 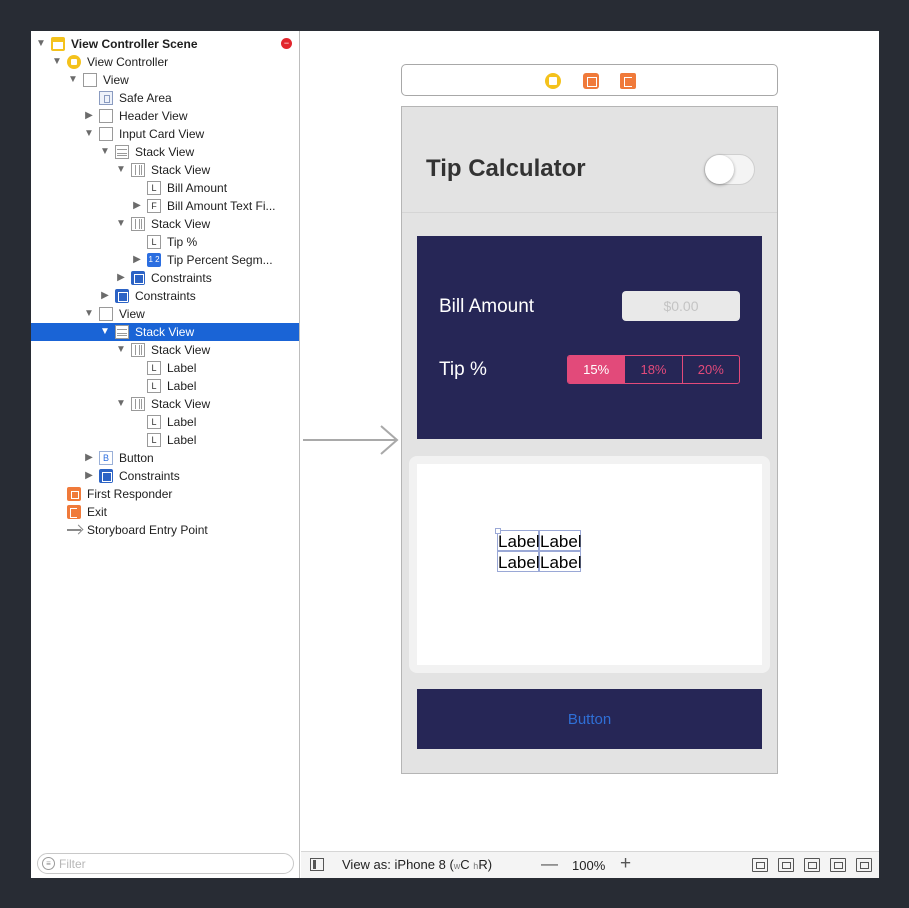 I want to click on outline-row: ▼ View Controller, so click(x=165, y=62).